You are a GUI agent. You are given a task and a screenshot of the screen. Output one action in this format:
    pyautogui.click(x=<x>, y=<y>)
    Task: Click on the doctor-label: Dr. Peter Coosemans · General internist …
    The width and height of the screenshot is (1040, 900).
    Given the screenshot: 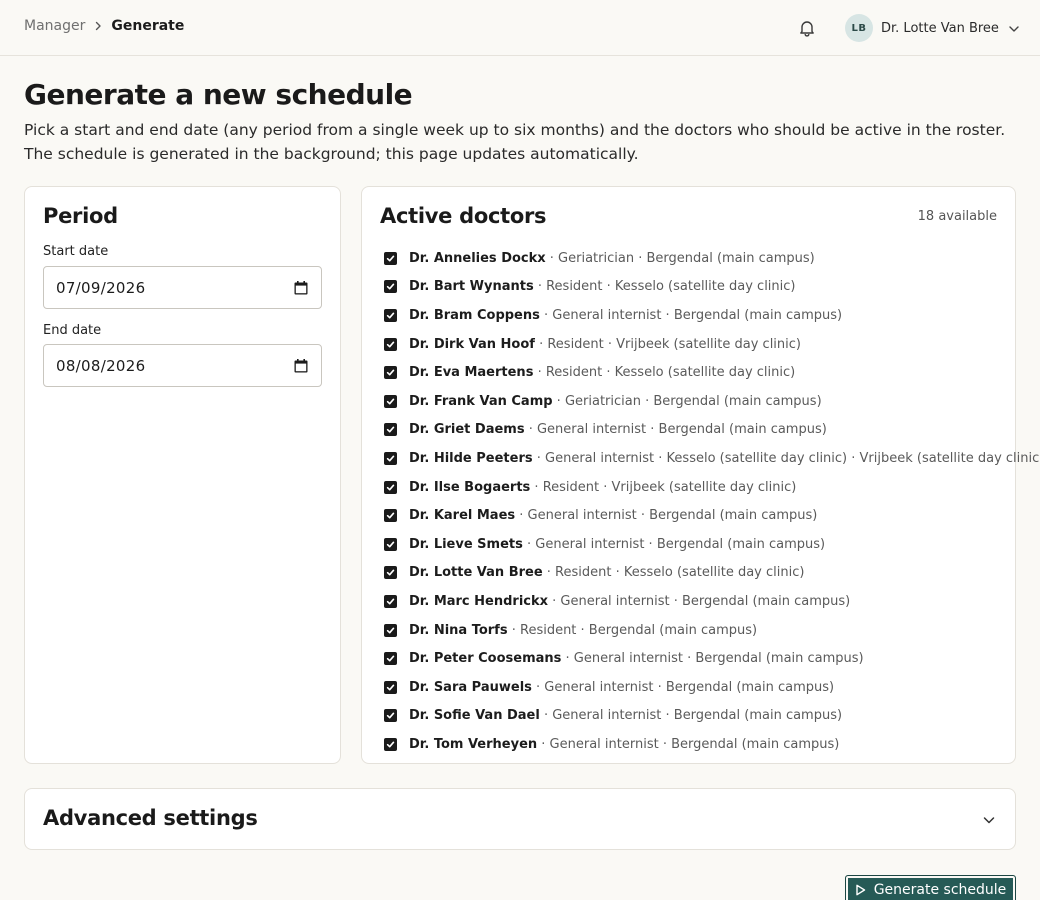 What is the action you would take?
    pyautogui.click(x=636, y=658)
    